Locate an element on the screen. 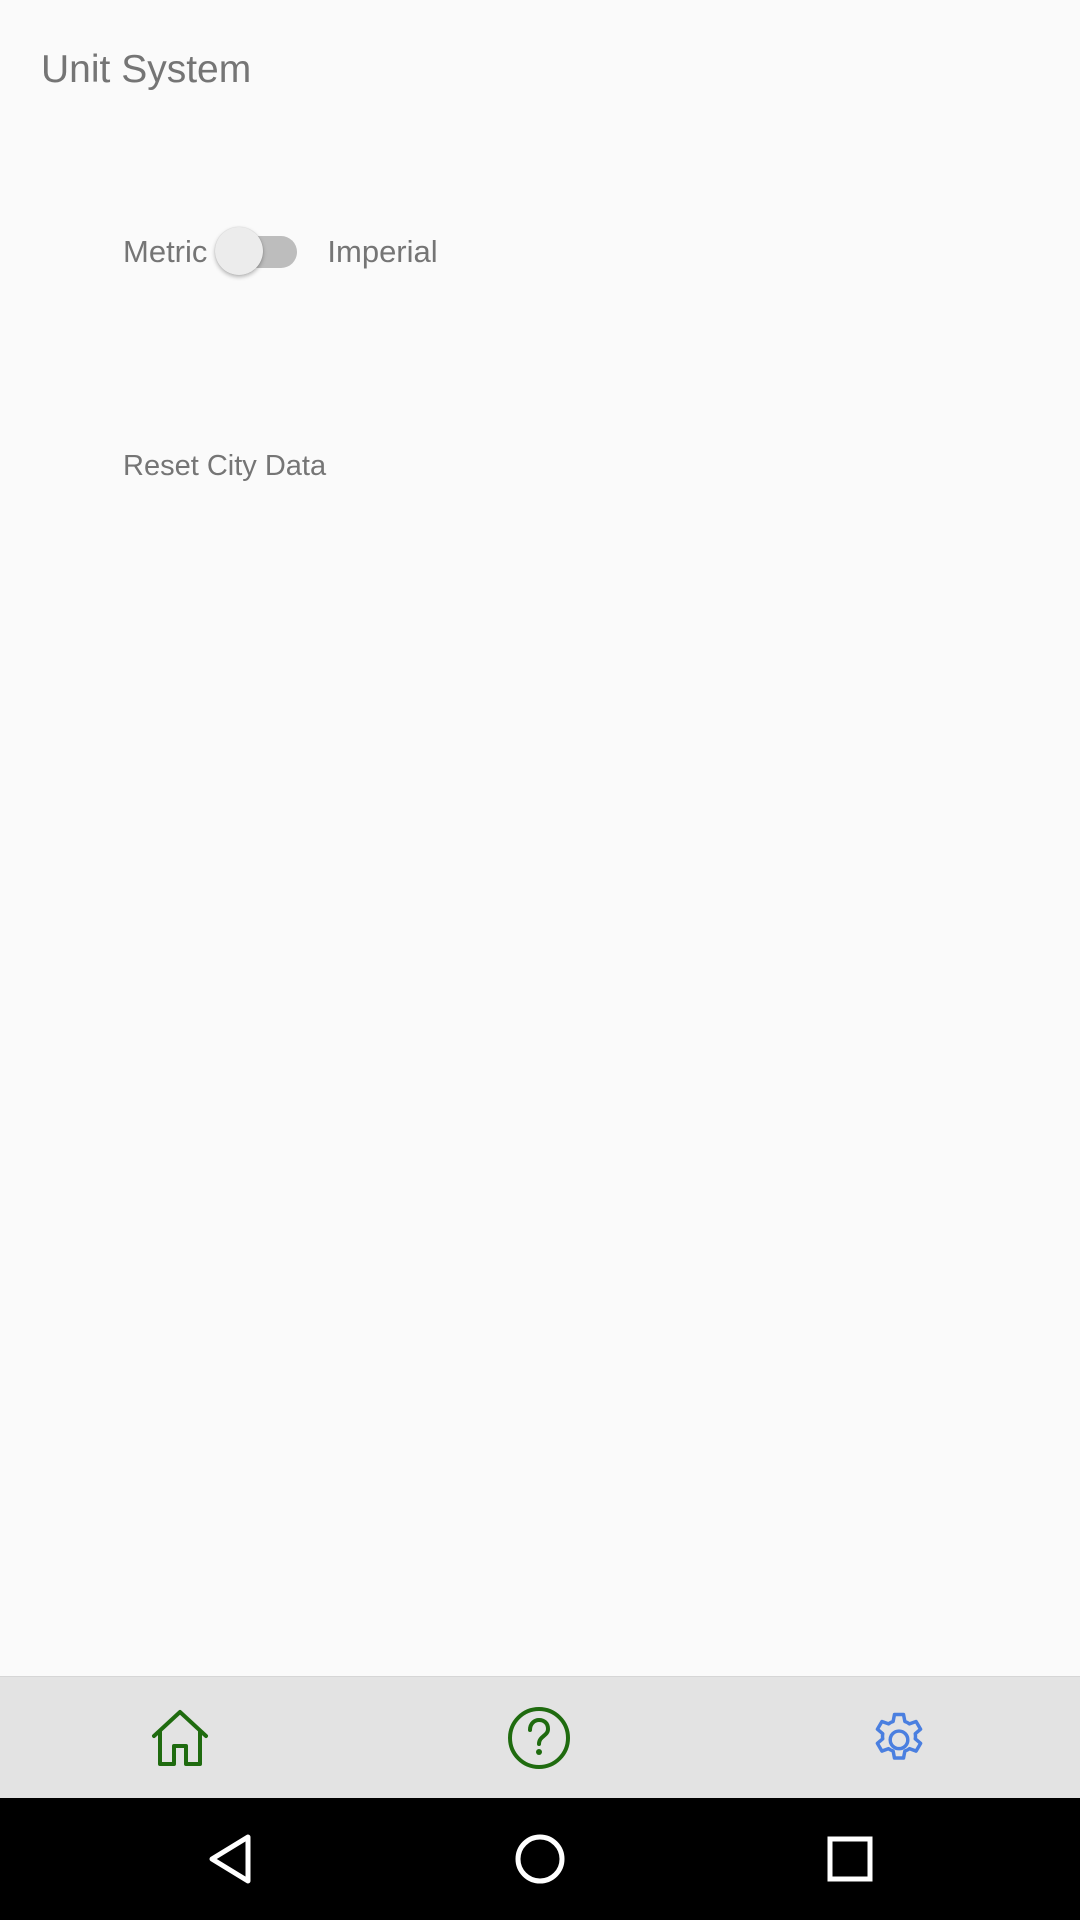 This screenshot has height=1920, width=1080. nav-home-button is located at coordinates (180, 1738).